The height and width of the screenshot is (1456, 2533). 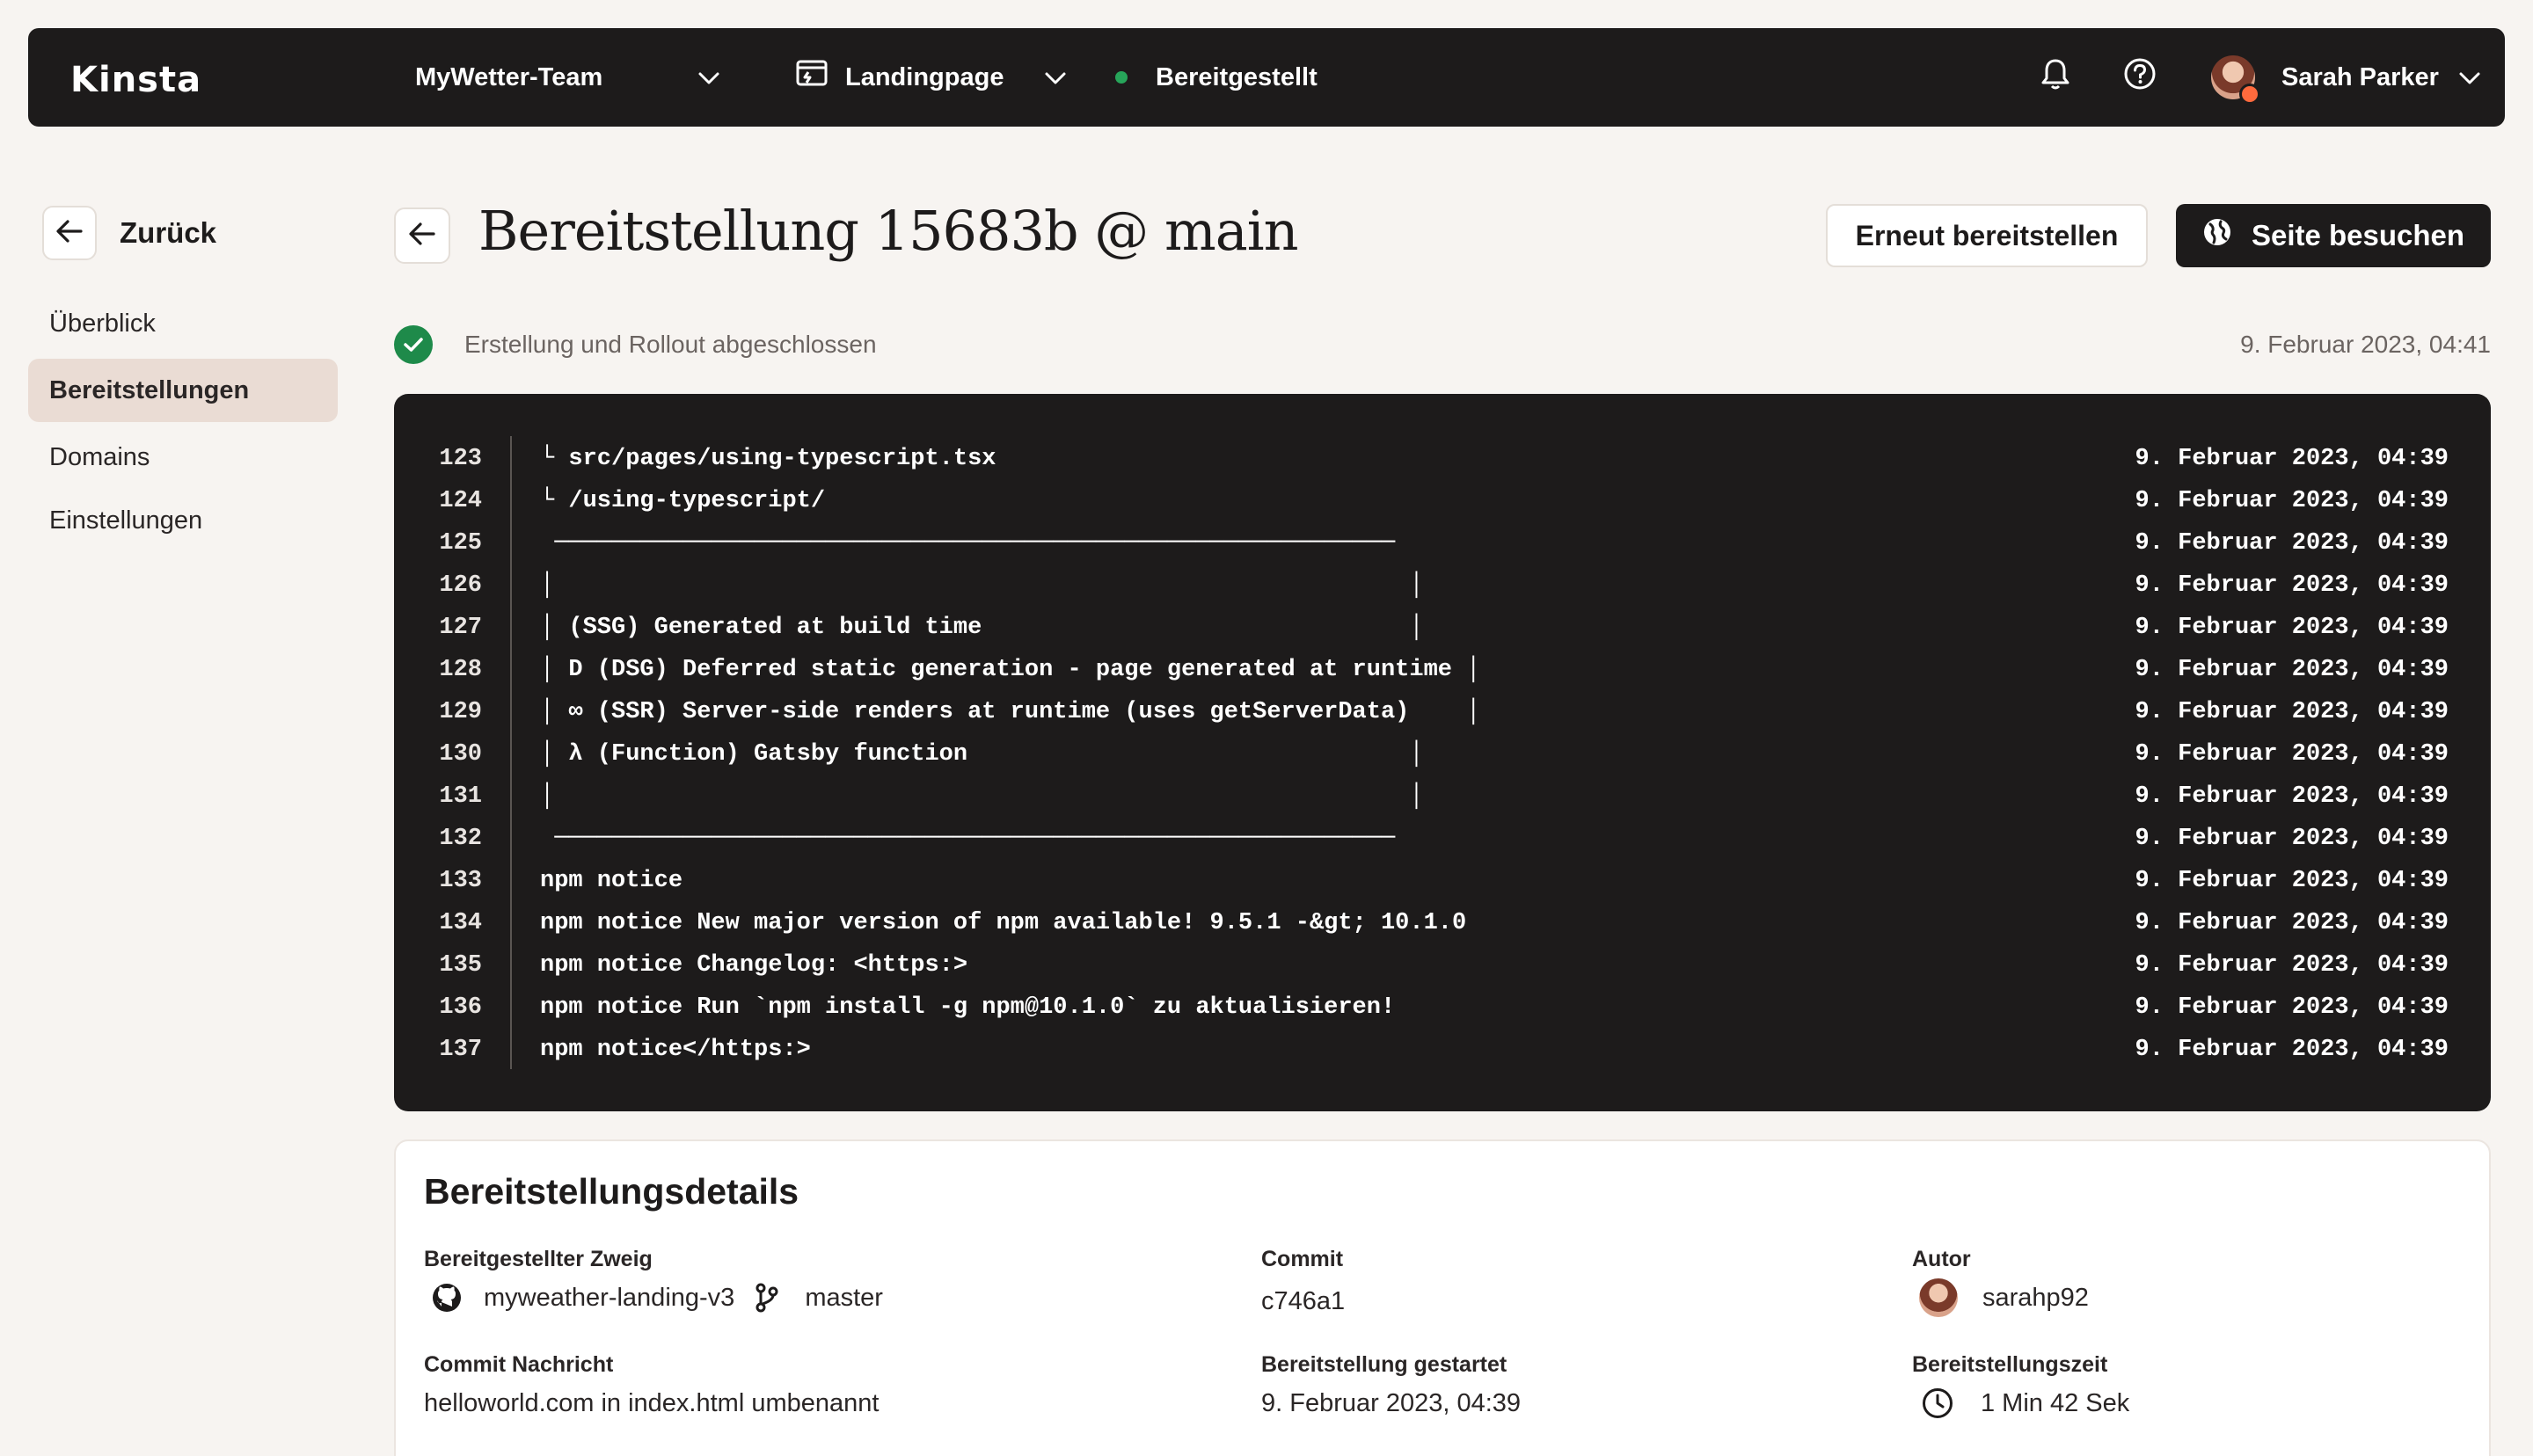 I want to click on log-line-text: └ src/pages/using-typescript.tsx, so click(x=768, y=459).